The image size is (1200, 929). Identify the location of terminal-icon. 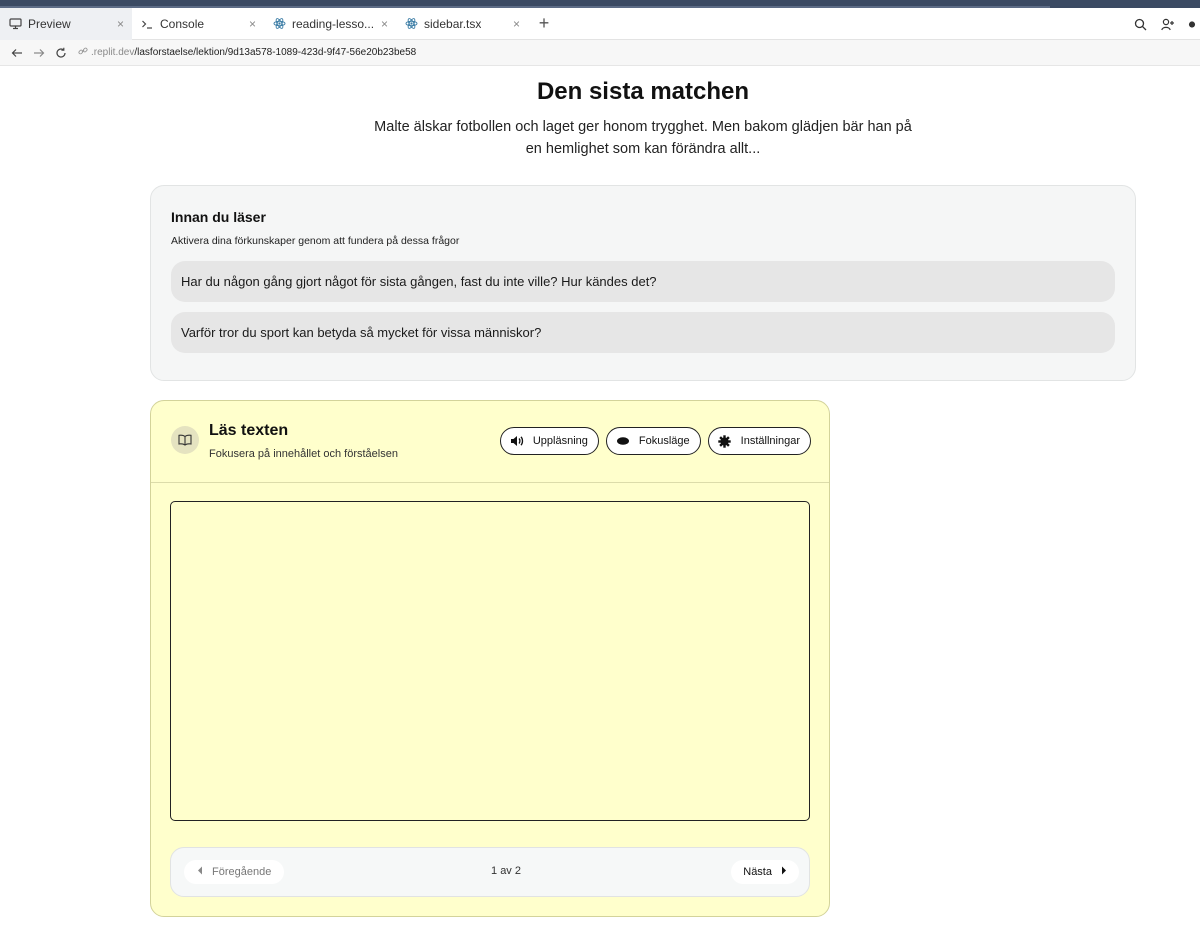
(147, 24).